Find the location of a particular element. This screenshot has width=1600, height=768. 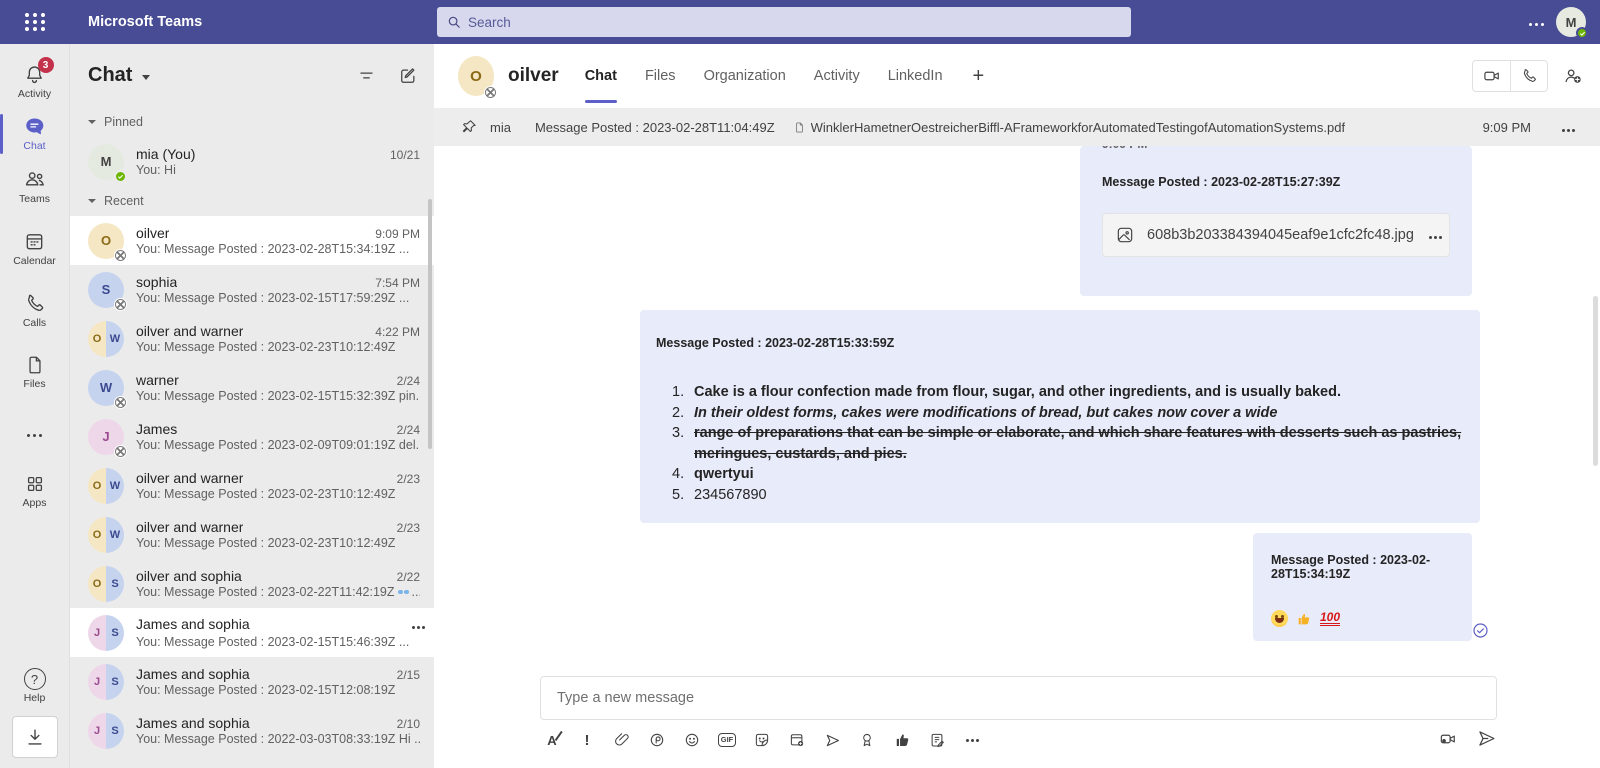

importance-button: ! is located at coordinates (587, 740).